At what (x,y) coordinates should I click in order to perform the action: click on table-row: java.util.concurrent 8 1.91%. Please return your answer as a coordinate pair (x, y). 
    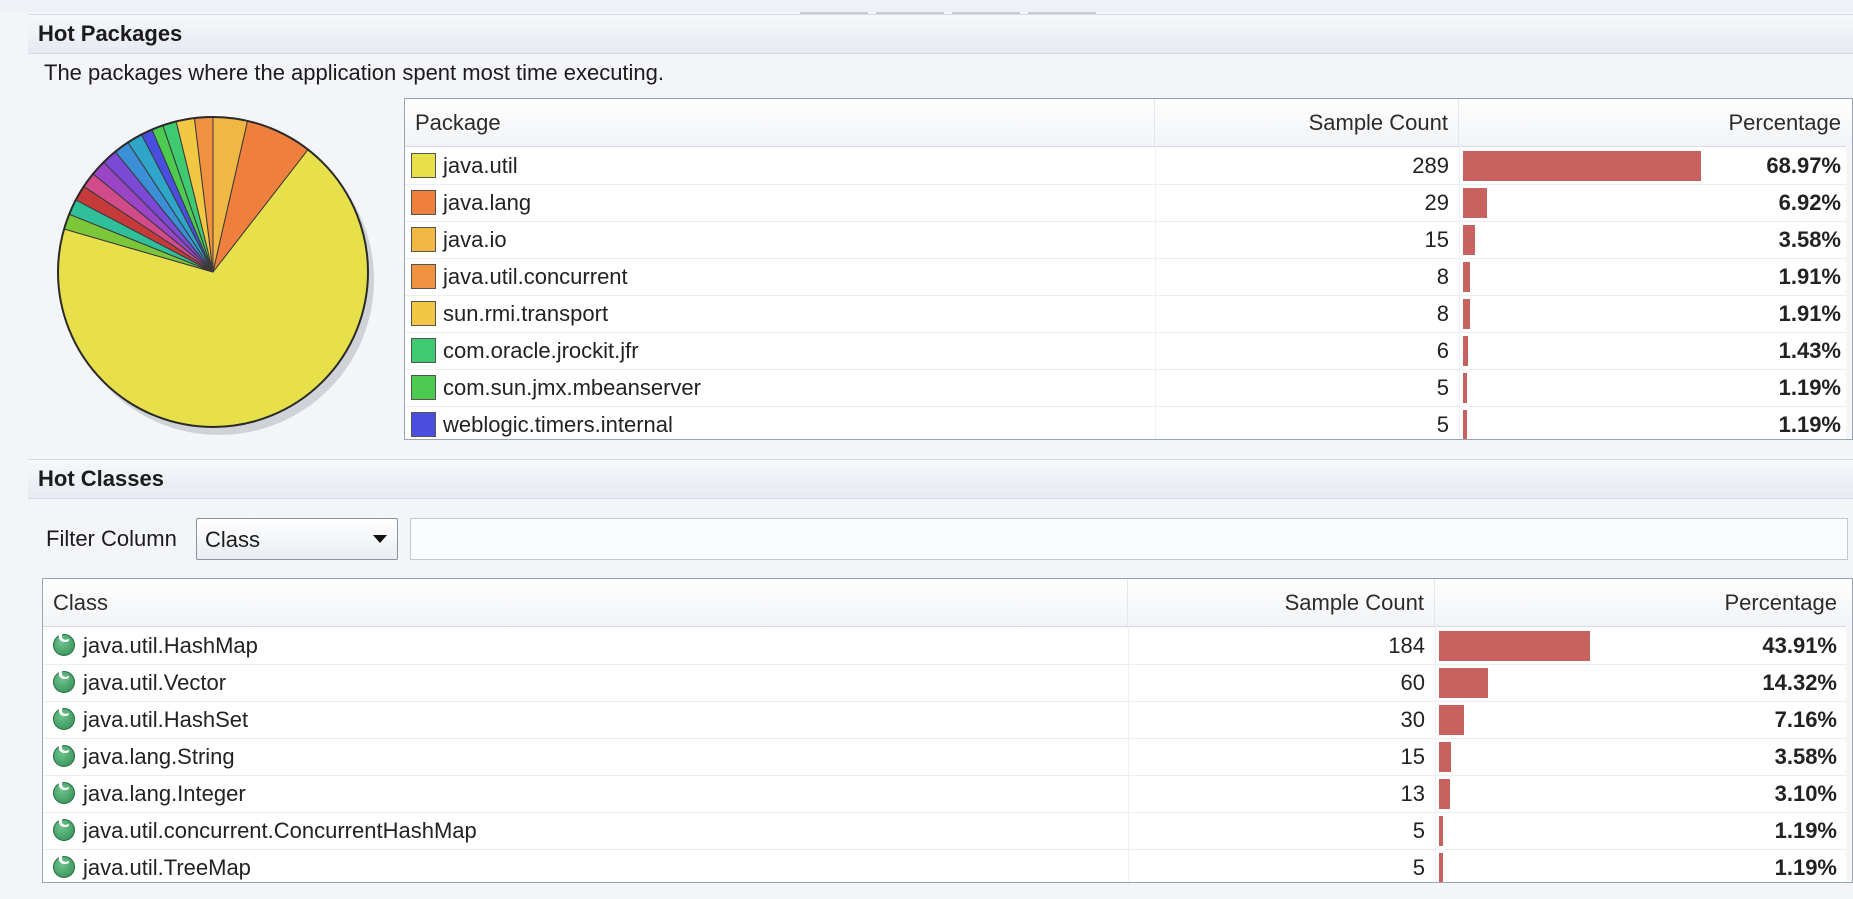
    Looking at the image, I should click on (1128, 277).